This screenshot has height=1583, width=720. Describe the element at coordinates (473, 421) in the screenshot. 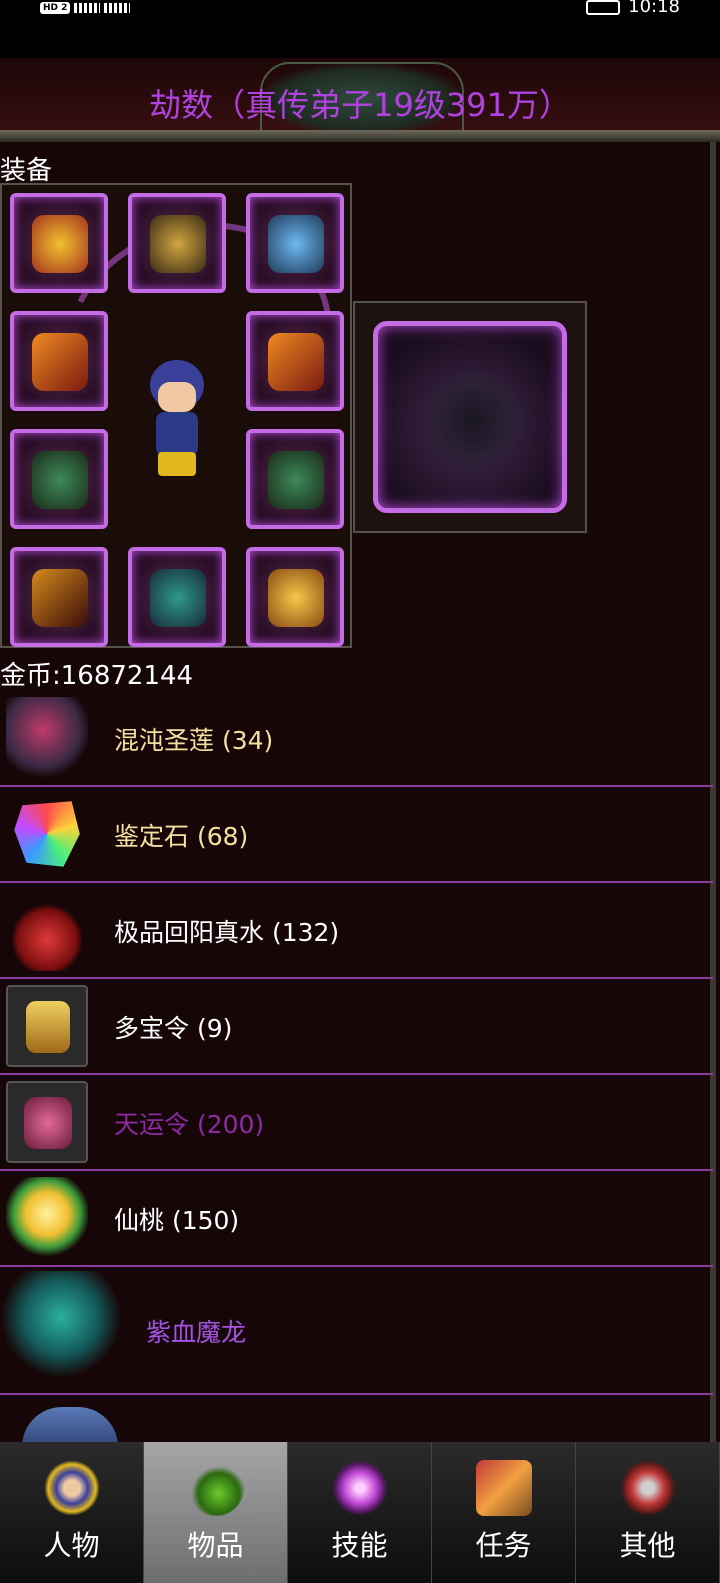

I see `mount-beast-icon` at that location.